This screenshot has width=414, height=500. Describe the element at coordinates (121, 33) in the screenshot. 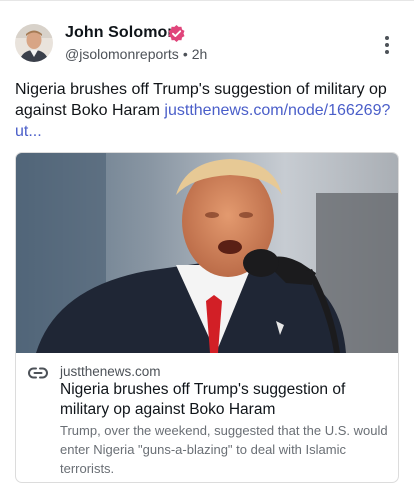

I see `author-name: John Solomon` at that location.